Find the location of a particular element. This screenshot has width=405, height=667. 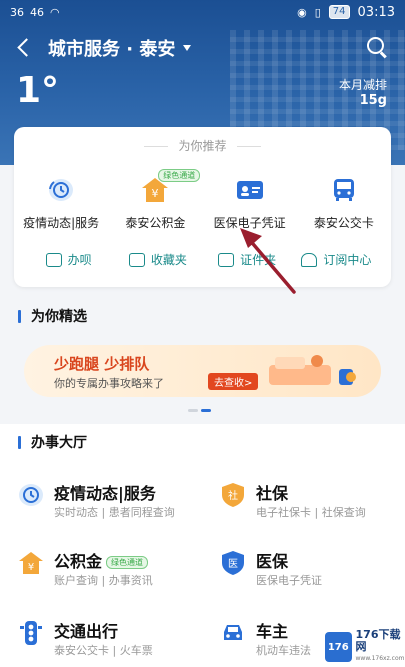

quick-banbei: 办呗 is located at coordinates (68, 259).